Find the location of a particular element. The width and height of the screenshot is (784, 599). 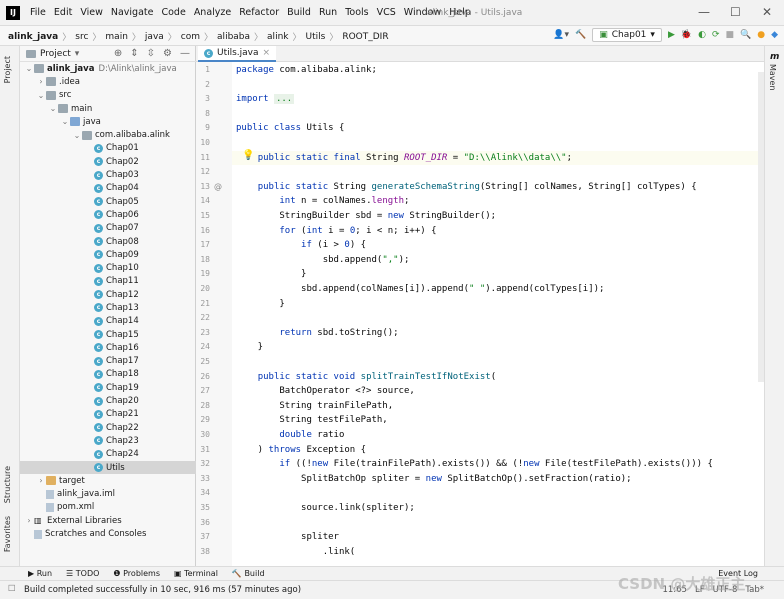

maximize-icon: ☐ is located at coordinates (735, 12).